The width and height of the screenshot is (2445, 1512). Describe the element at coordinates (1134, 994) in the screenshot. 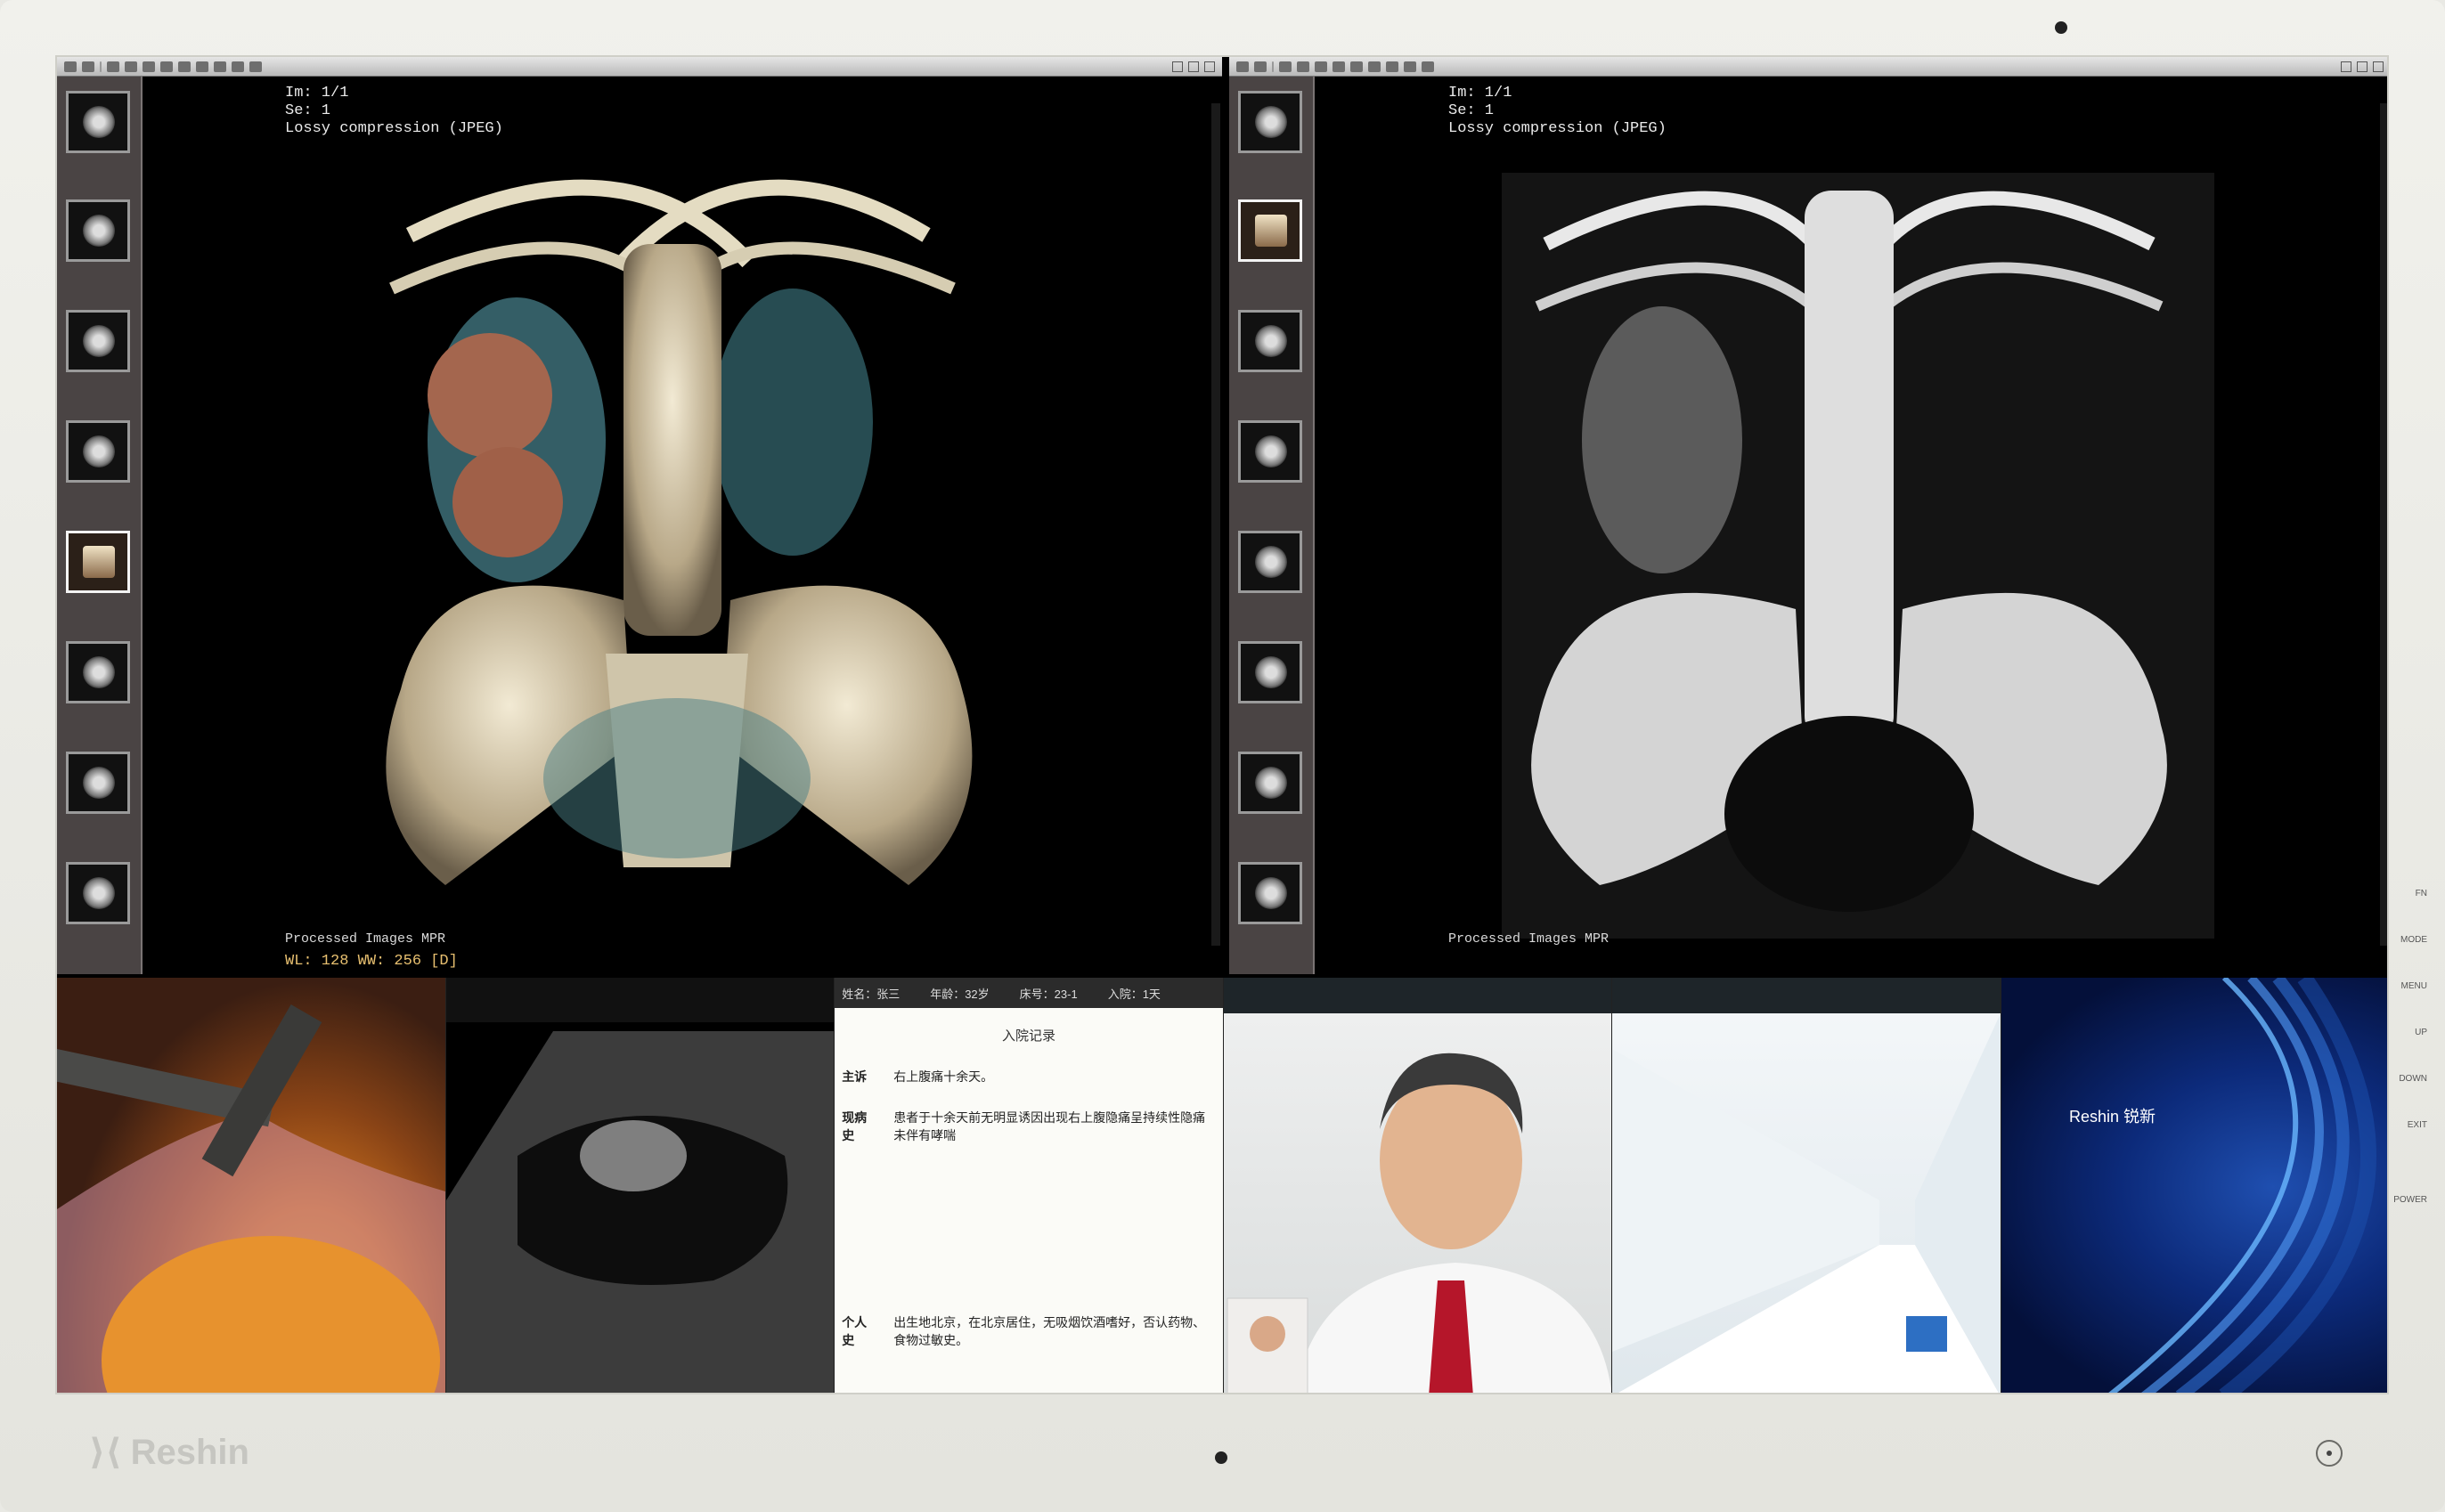

I see `admission-days: 入院：1天` at that location.